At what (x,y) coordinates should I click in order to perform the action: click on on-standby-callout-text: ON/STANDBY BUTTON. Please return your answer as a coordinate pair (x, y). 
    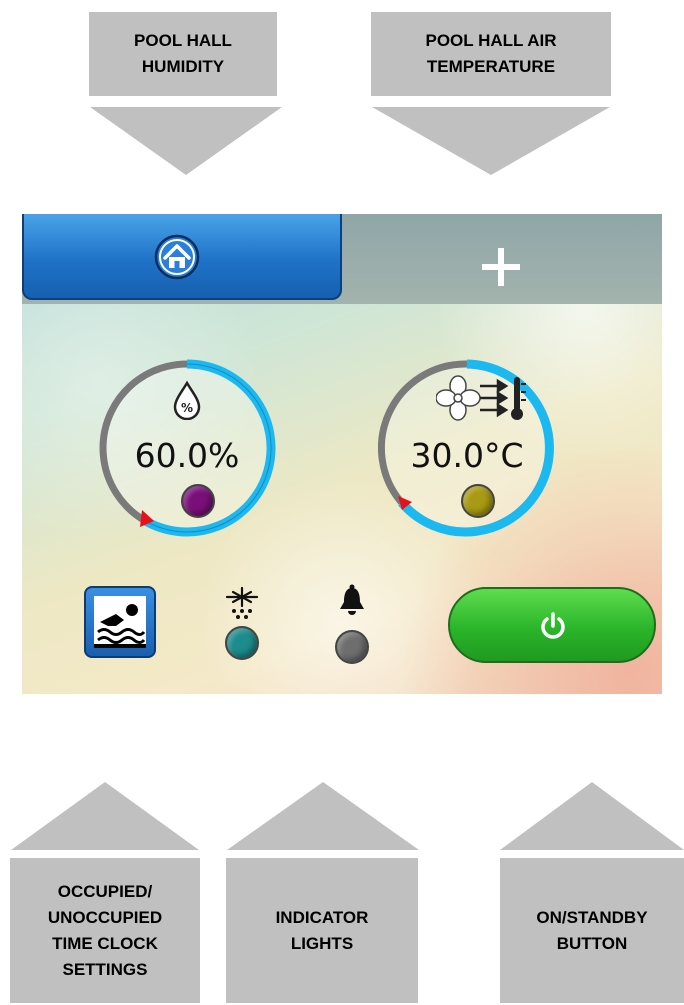
    Looking at the image, I should click on (592, 930).